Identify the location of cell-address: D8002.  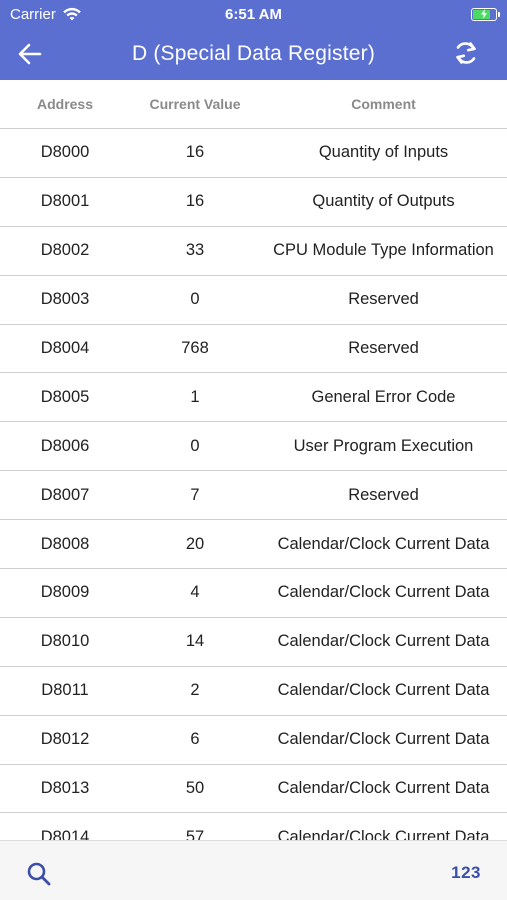
(65, 250).